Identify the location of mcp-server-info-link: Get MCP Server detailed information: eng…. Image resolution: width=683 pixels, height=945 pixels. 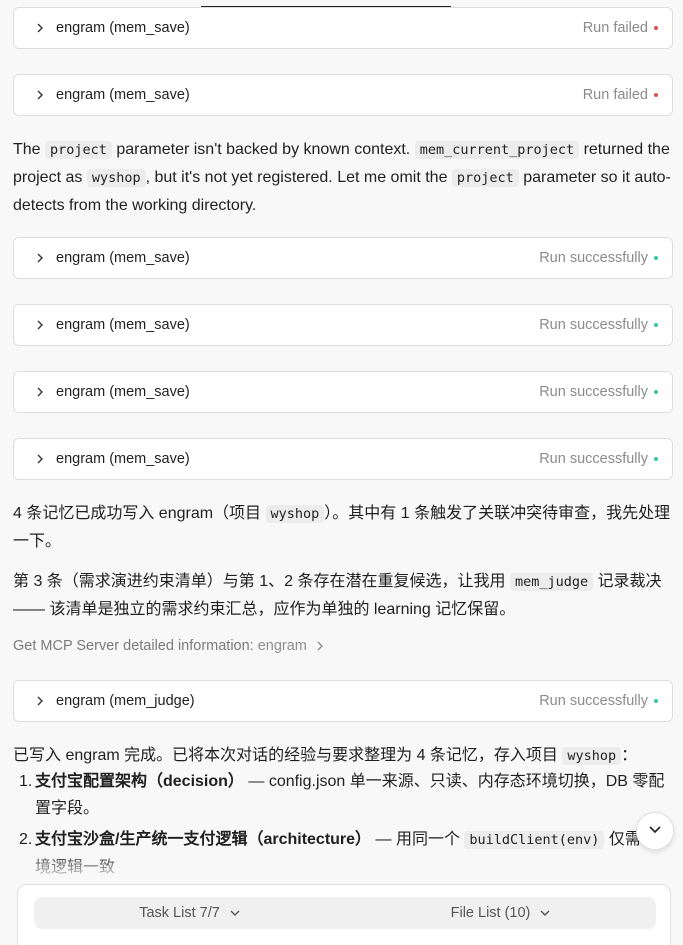
(169, 646).